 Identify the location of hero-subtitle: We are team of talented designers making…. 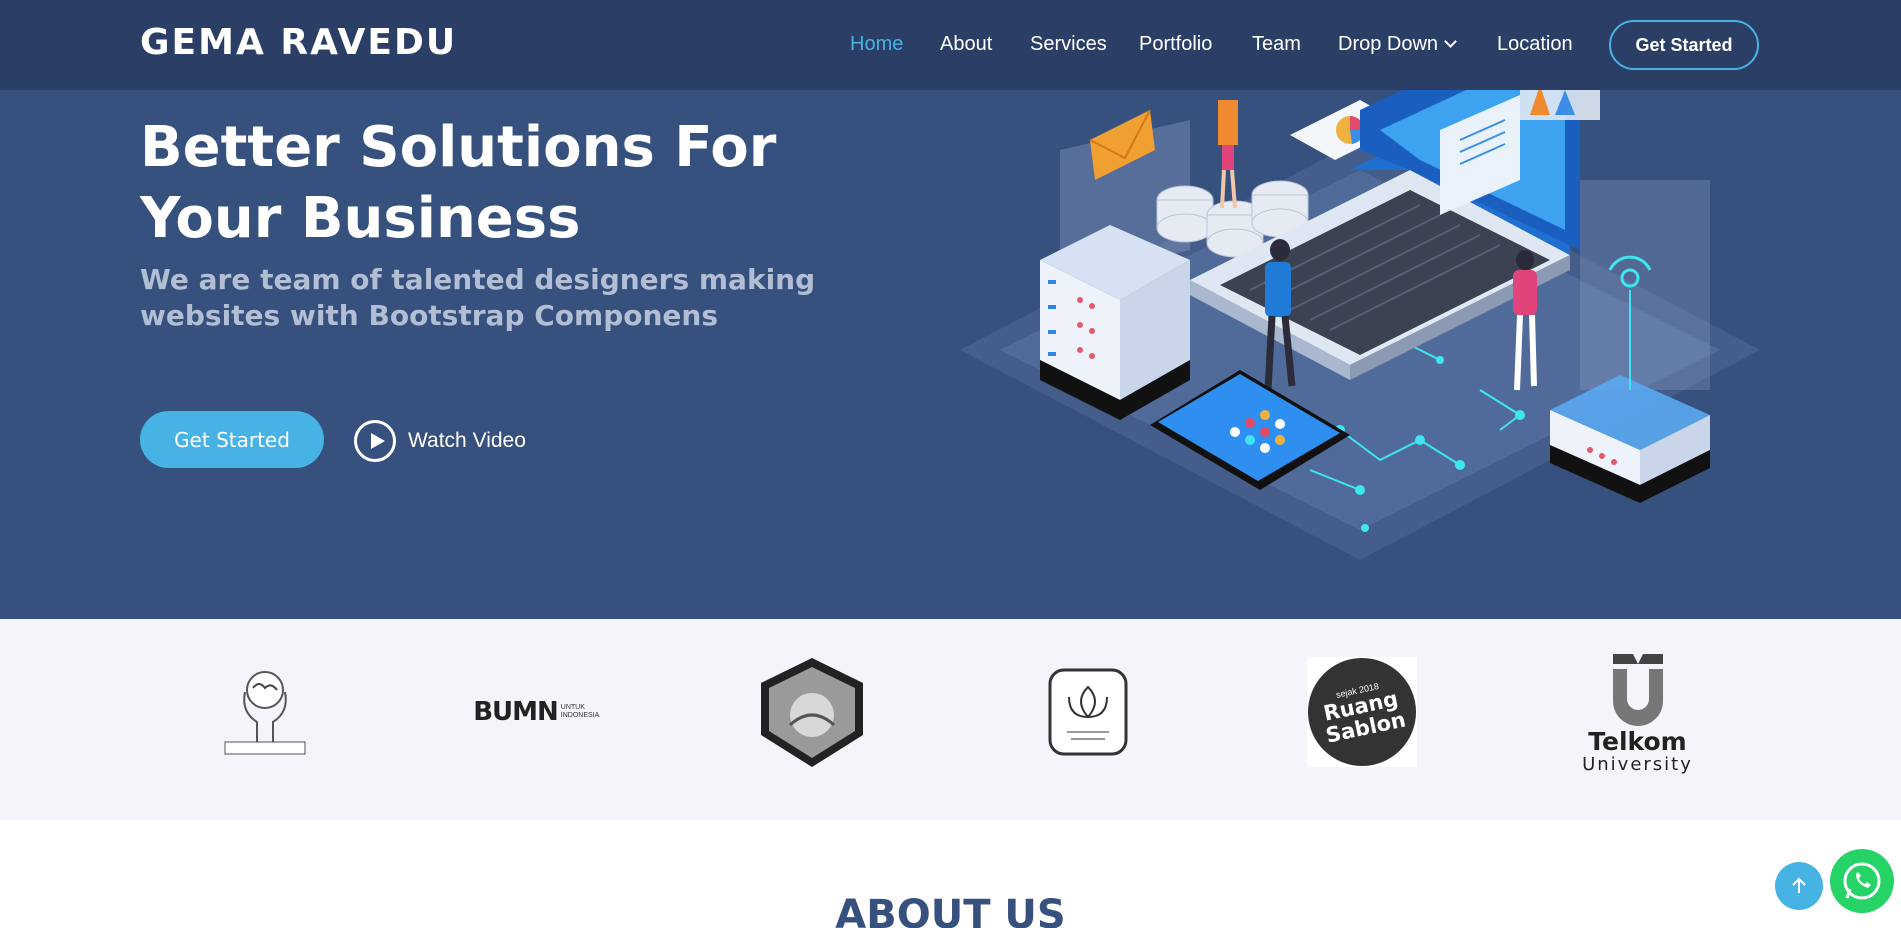
(478, 297).